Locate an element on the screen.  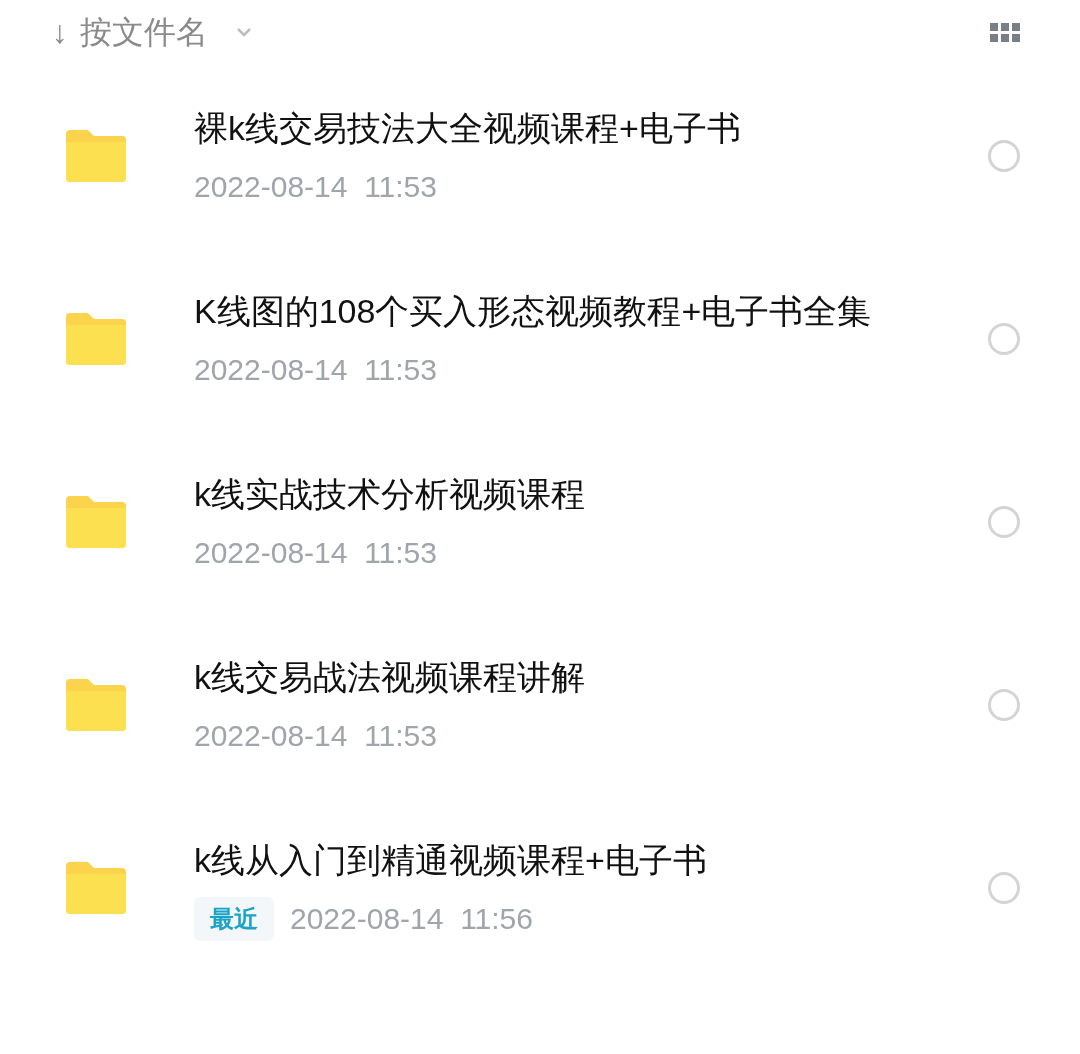
file-name: k线交易战法视频课程讲解 is located at coordinates (390, 677).